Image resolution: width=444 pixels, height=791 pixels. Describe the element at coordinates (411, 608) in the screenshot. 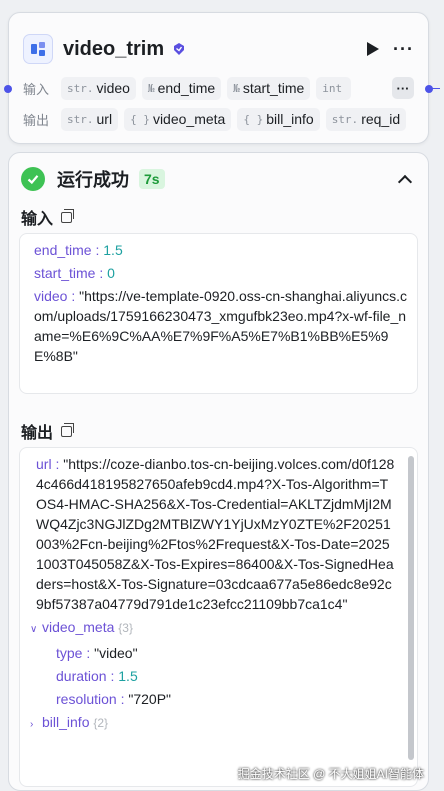

I see `output-scrollbar` at that location.